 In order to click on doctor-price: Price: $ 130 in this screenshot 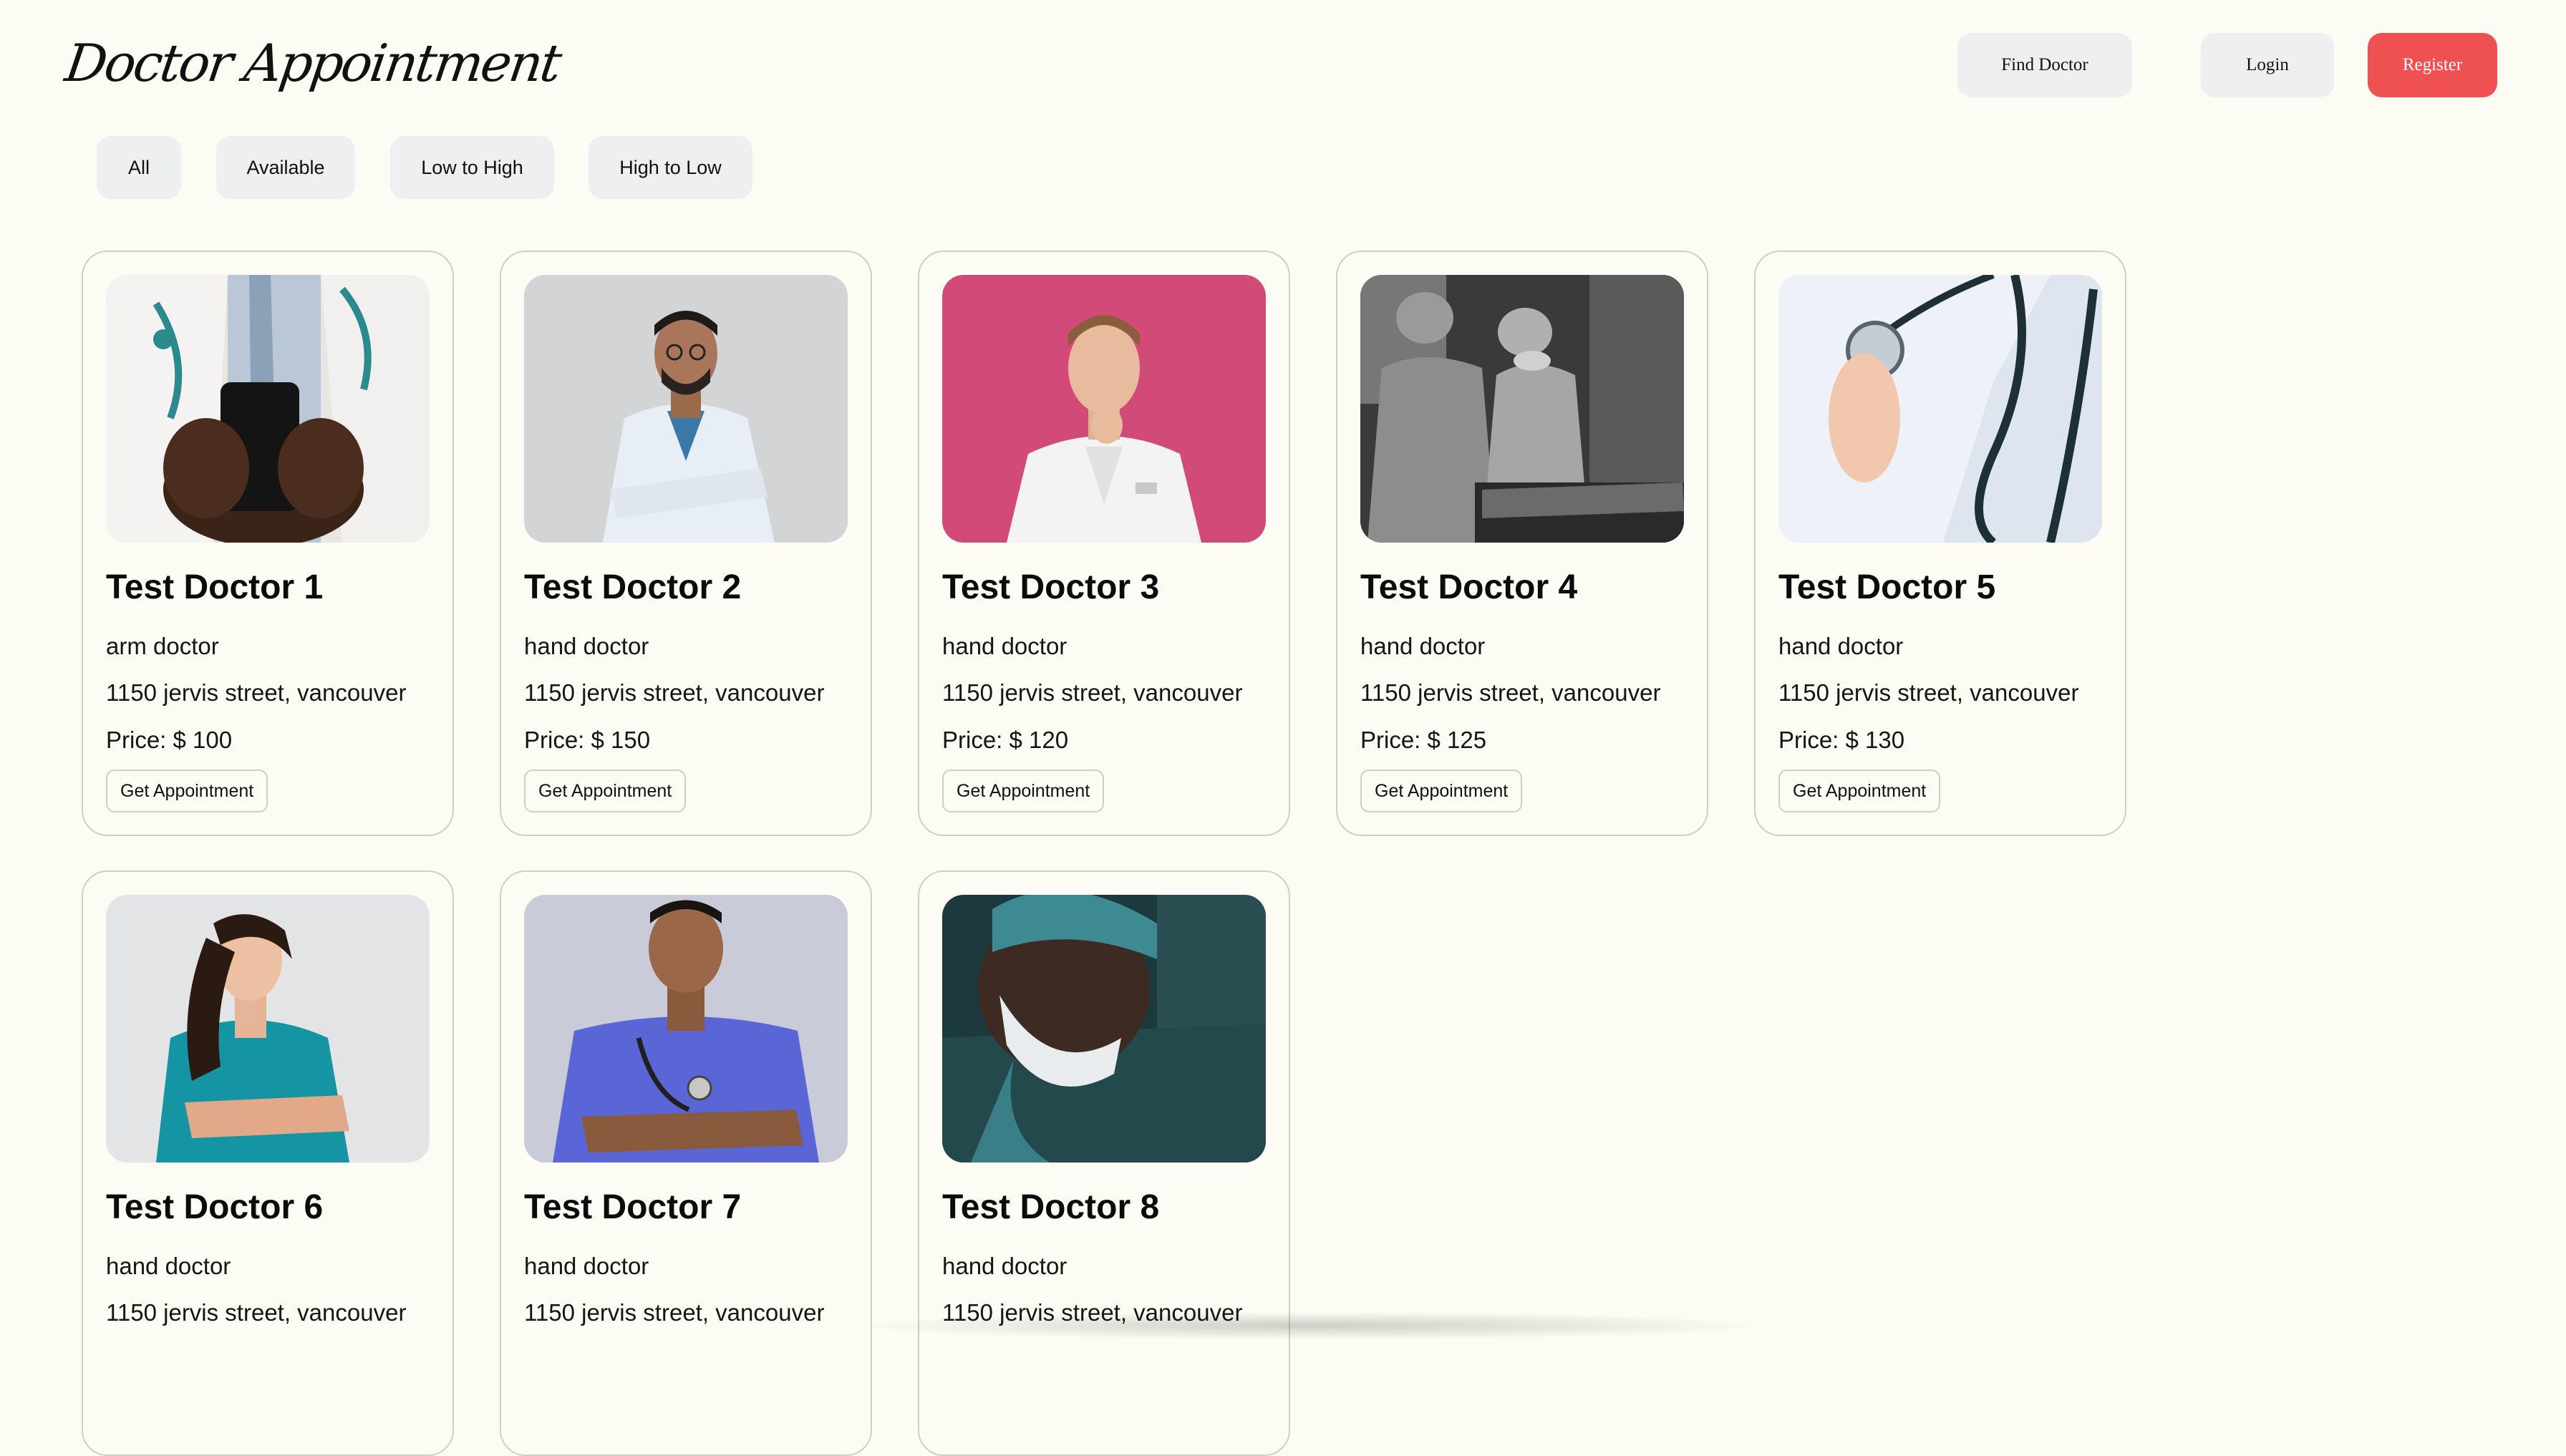, I will do `click(1842, 740)`.